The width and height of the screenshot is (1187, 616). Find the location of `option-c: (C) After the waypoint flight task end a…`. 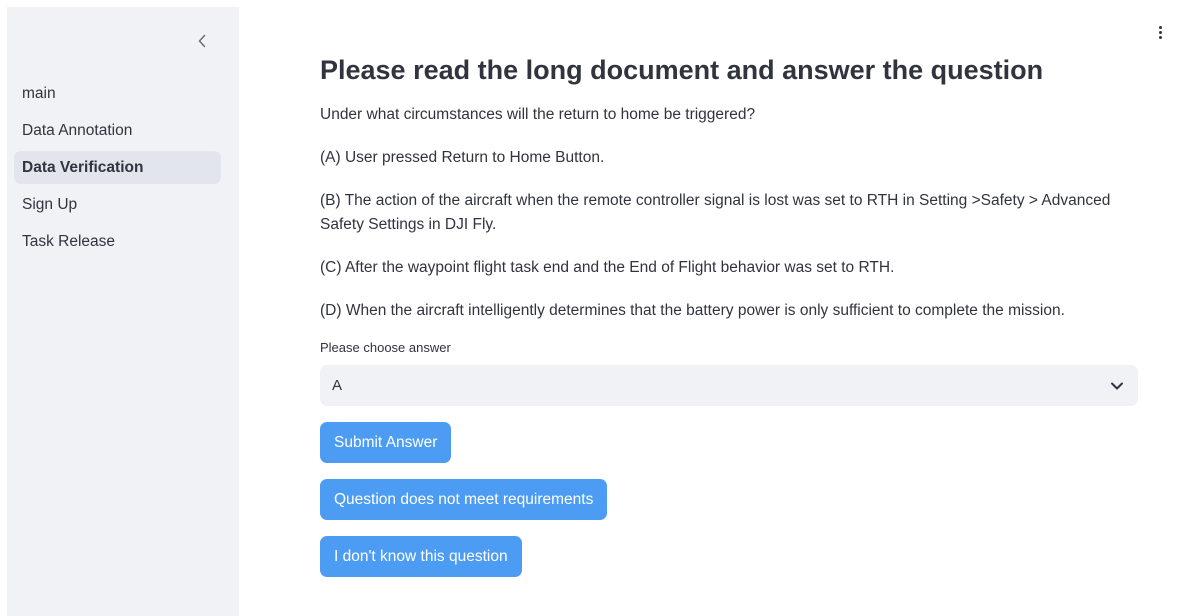

option-c: (C) After the waypoint flight task end a… is located at coordinates (607, 267).